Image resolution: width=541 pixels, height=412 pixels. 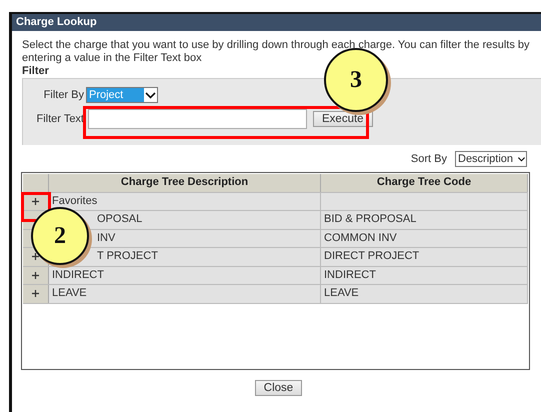 What do you see at coordinates (424, 238) in the screenshot?
I see `table-cell: COMMON INV` at bounding box center [424, 238].